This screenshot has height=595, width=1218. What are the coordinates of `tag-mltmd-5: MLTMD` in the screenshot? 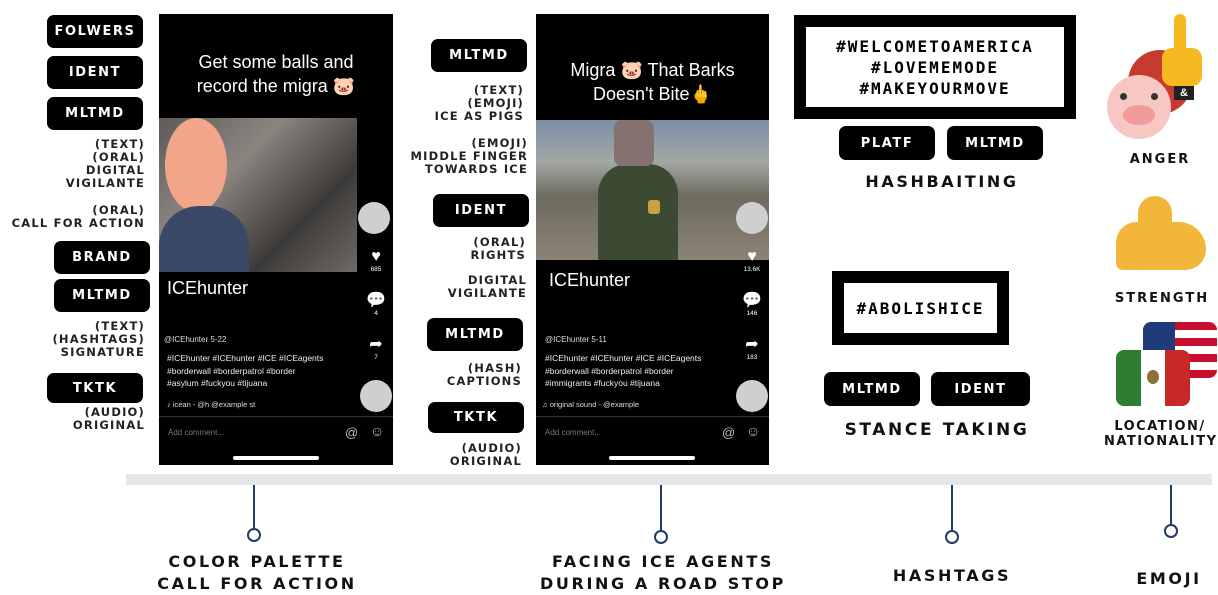 It's located at (995, 143).